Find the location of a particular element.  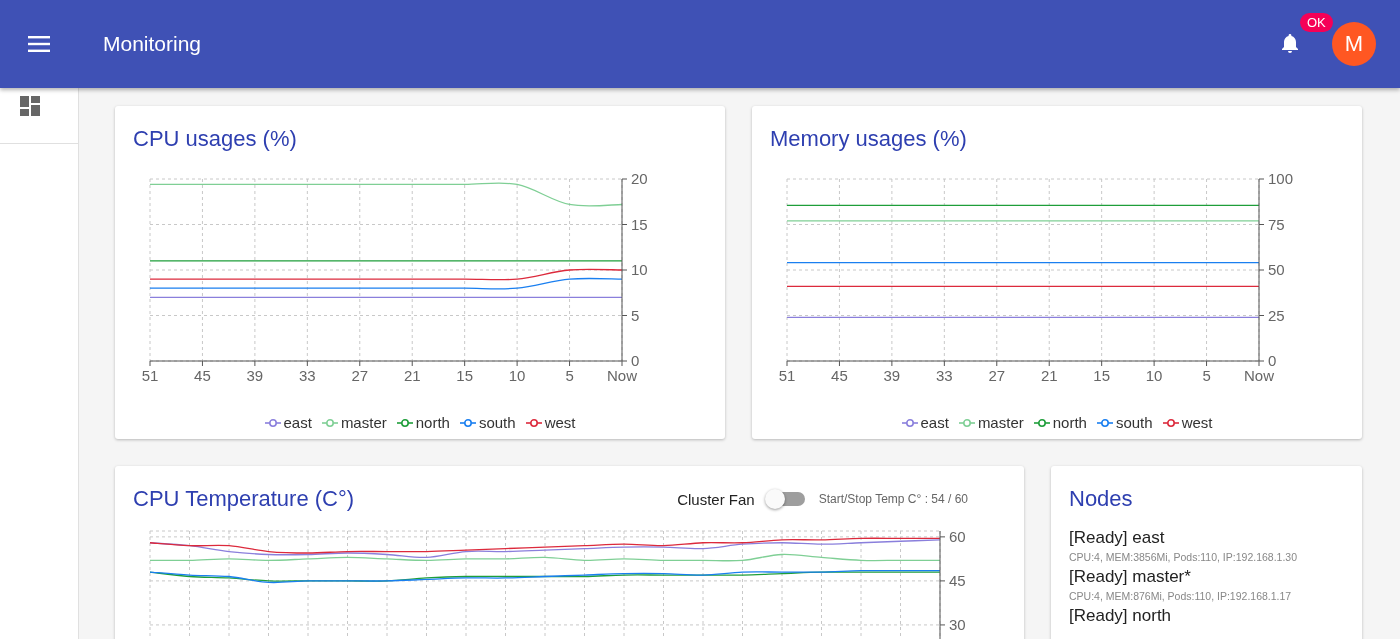

app-title: Monitoring is located at coordinates (152, 44).